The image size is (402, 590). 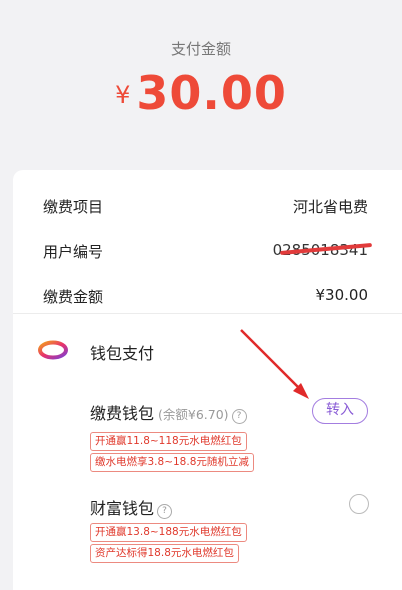 I want to click on promo-tag: 开通赢11.8~118元水电燃红包, so click(x=168, y=441).